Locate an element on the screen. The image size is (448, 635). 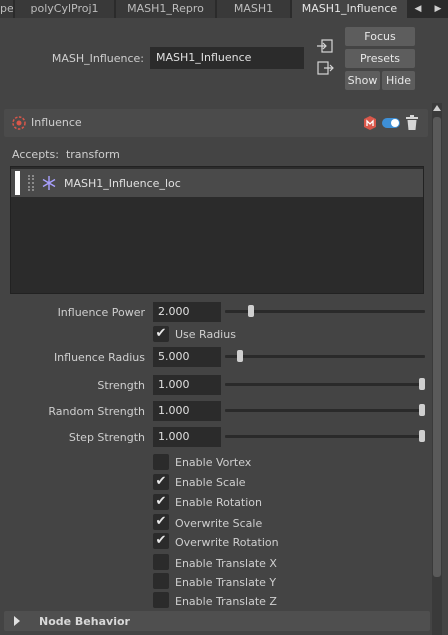
enable-translate-x-checkbox is located at coordinates (161, 562).